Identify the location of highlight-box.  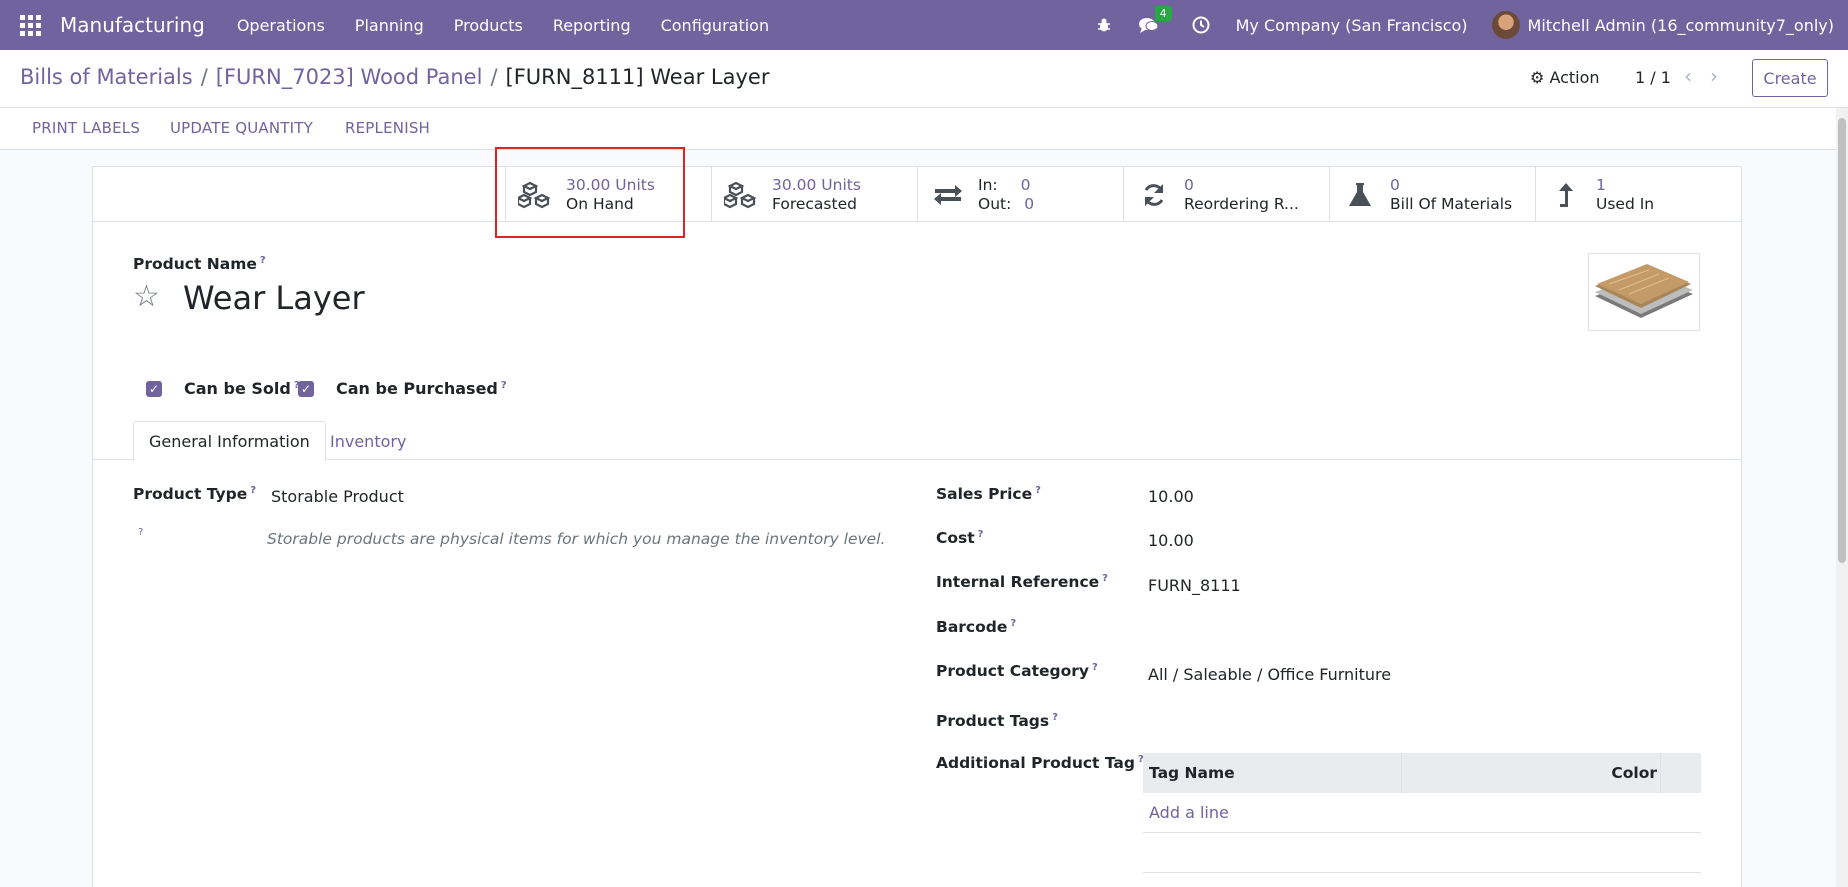
(590, 192).